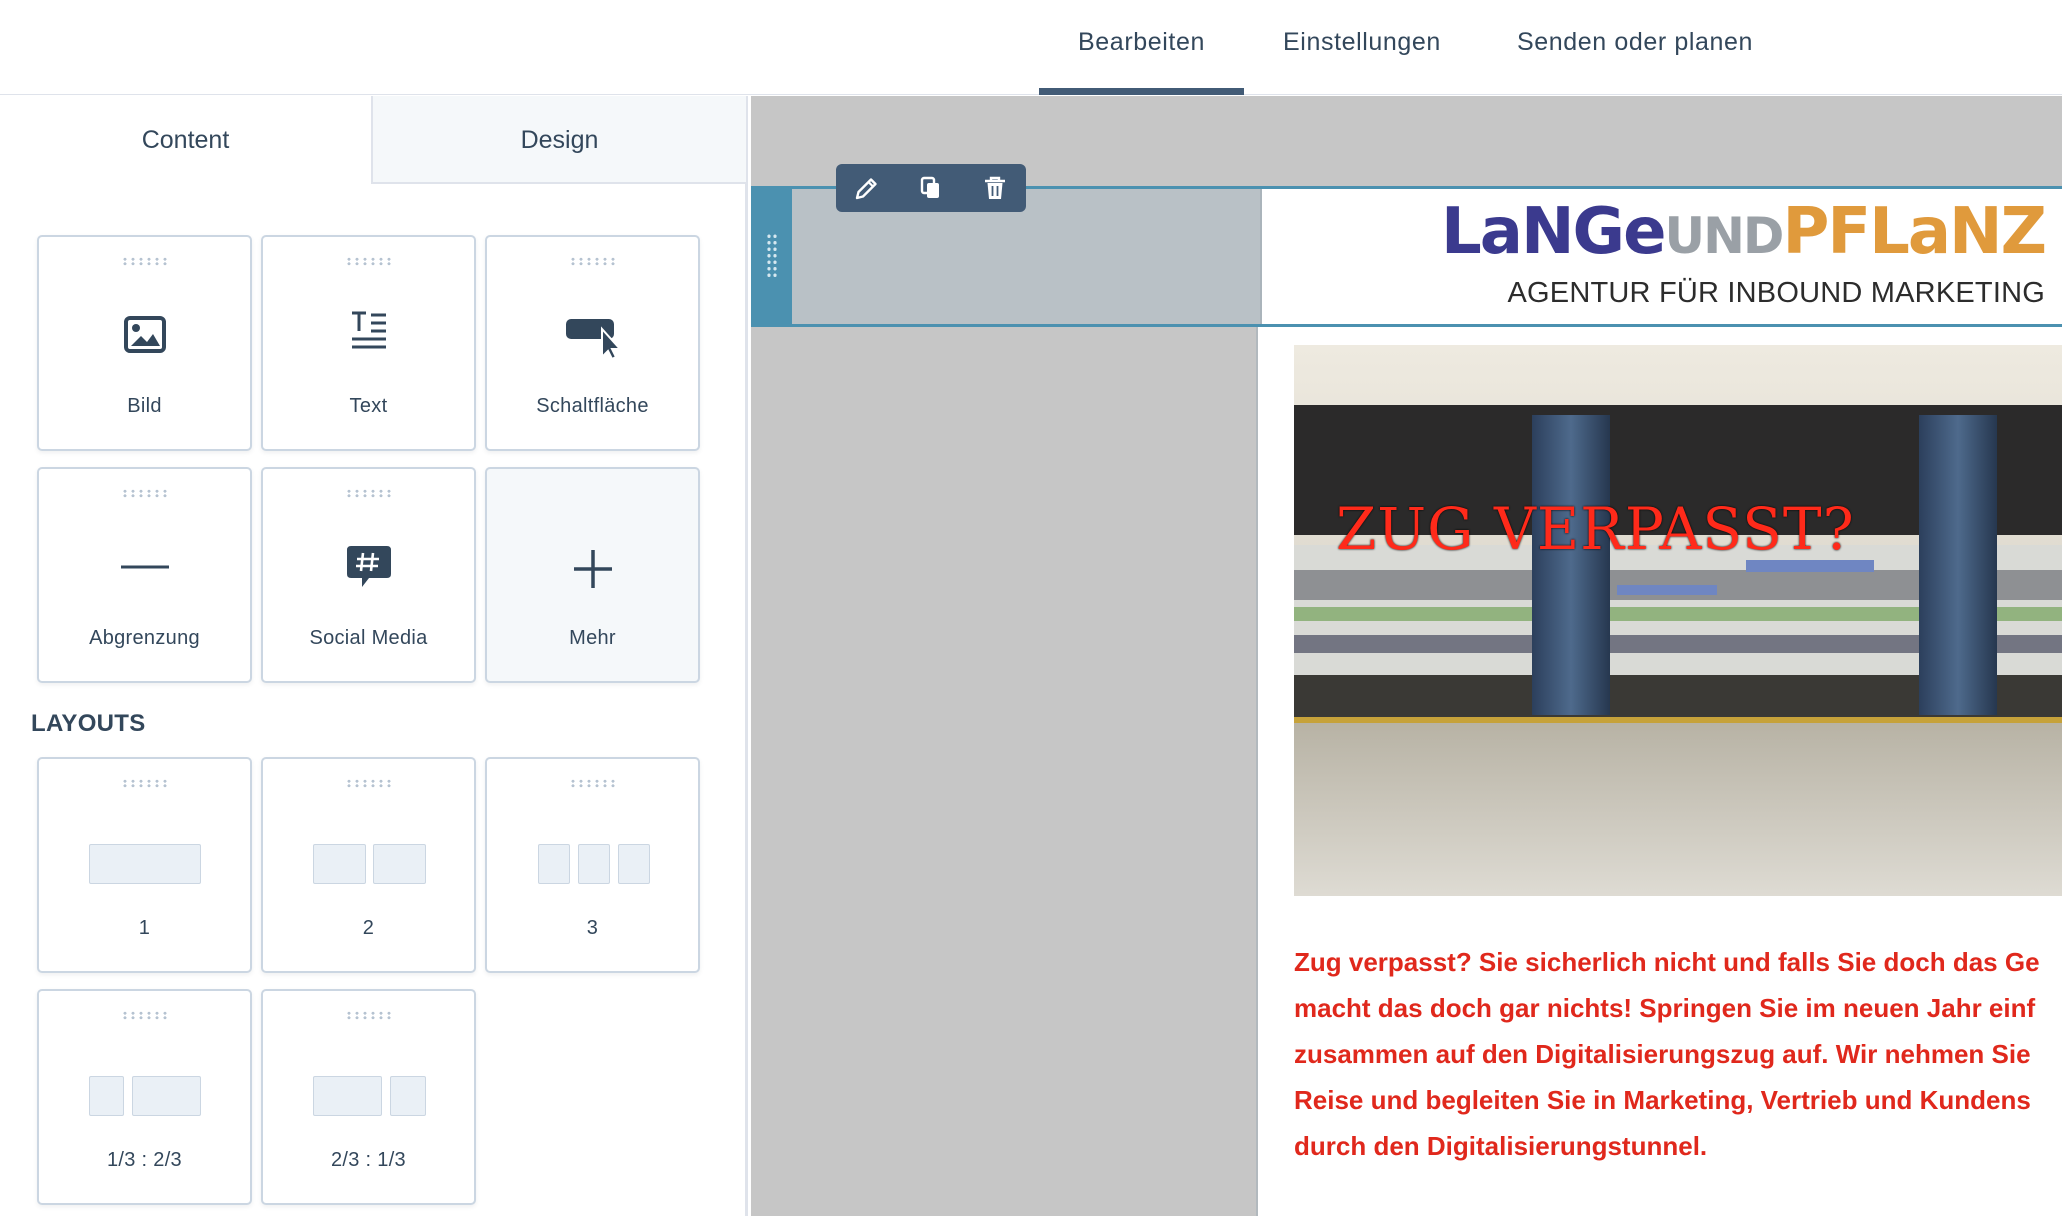 Image resolution: width=2062 pixels, height=1216 pixels. Describe the element at coordinates (144, 406) in the screenshot. I see `module-label: Bild` at that location.